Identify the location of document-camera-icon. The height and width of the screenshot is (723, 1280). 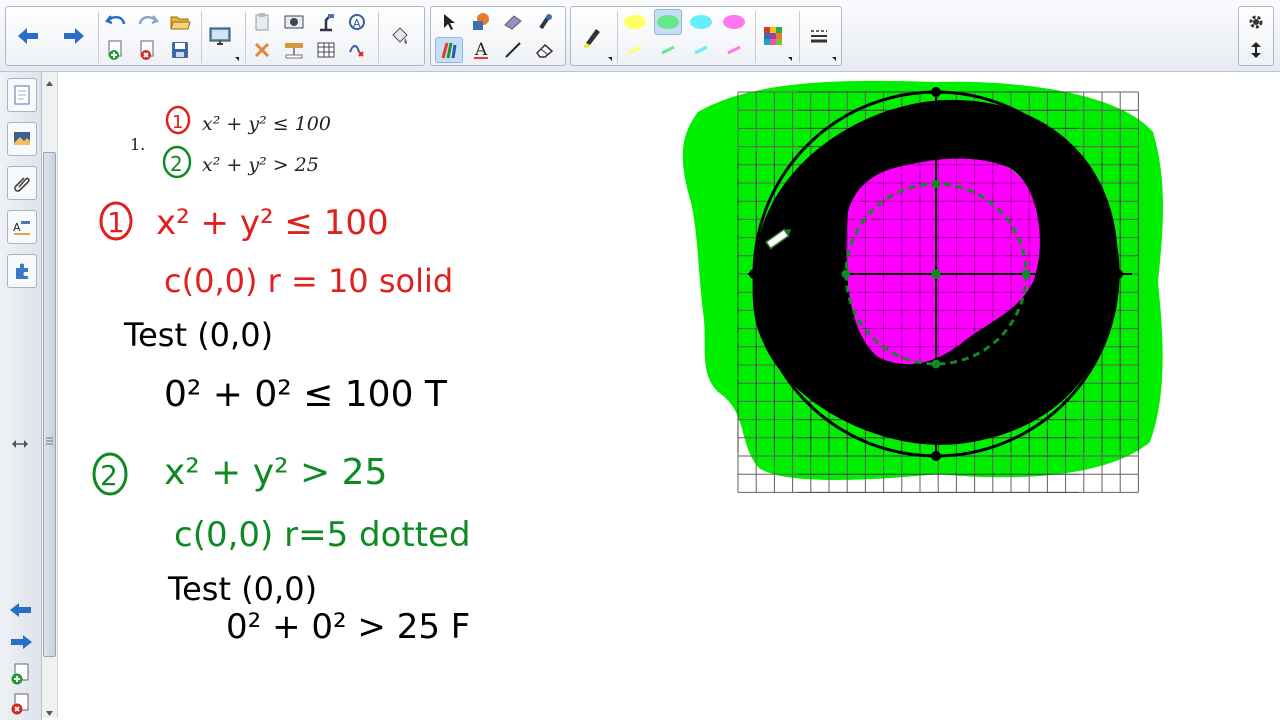
(326, 22).